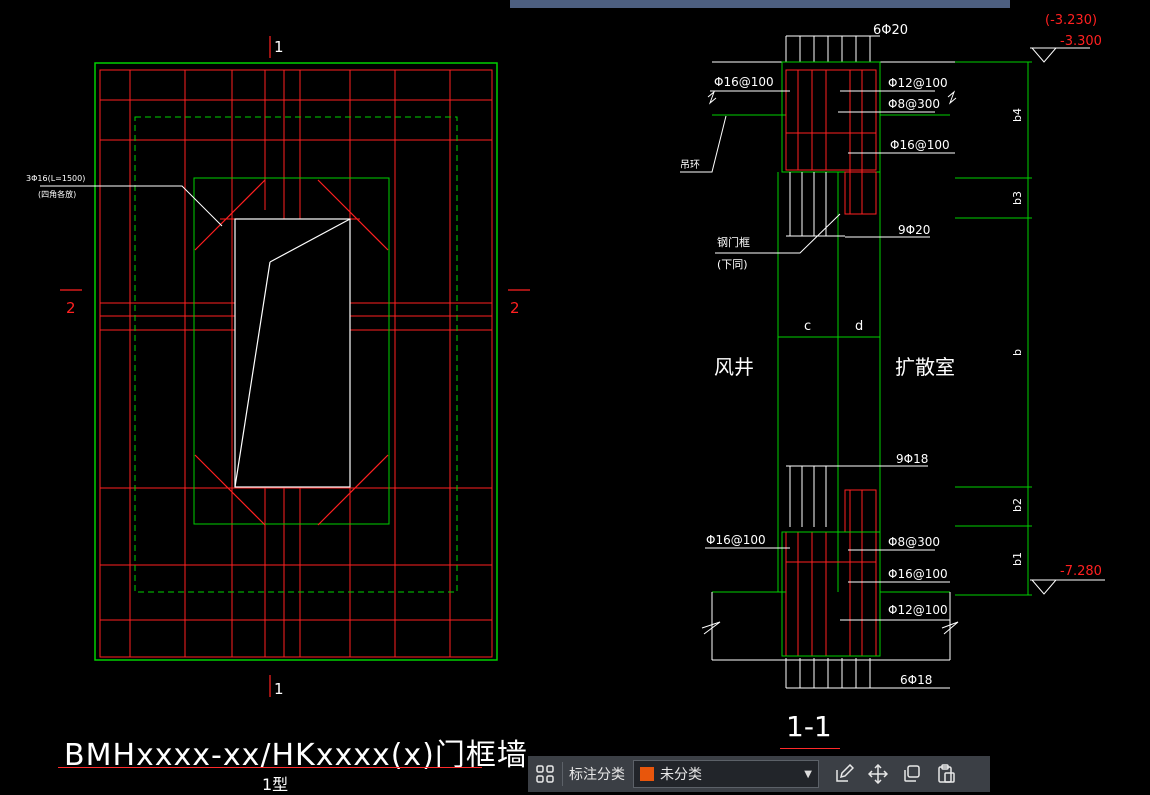 This screenshot has height=795, width=1150. Describe the element at coordinates (515, 308) in the screenshot. I see `cut-label-right: 2` at that location.